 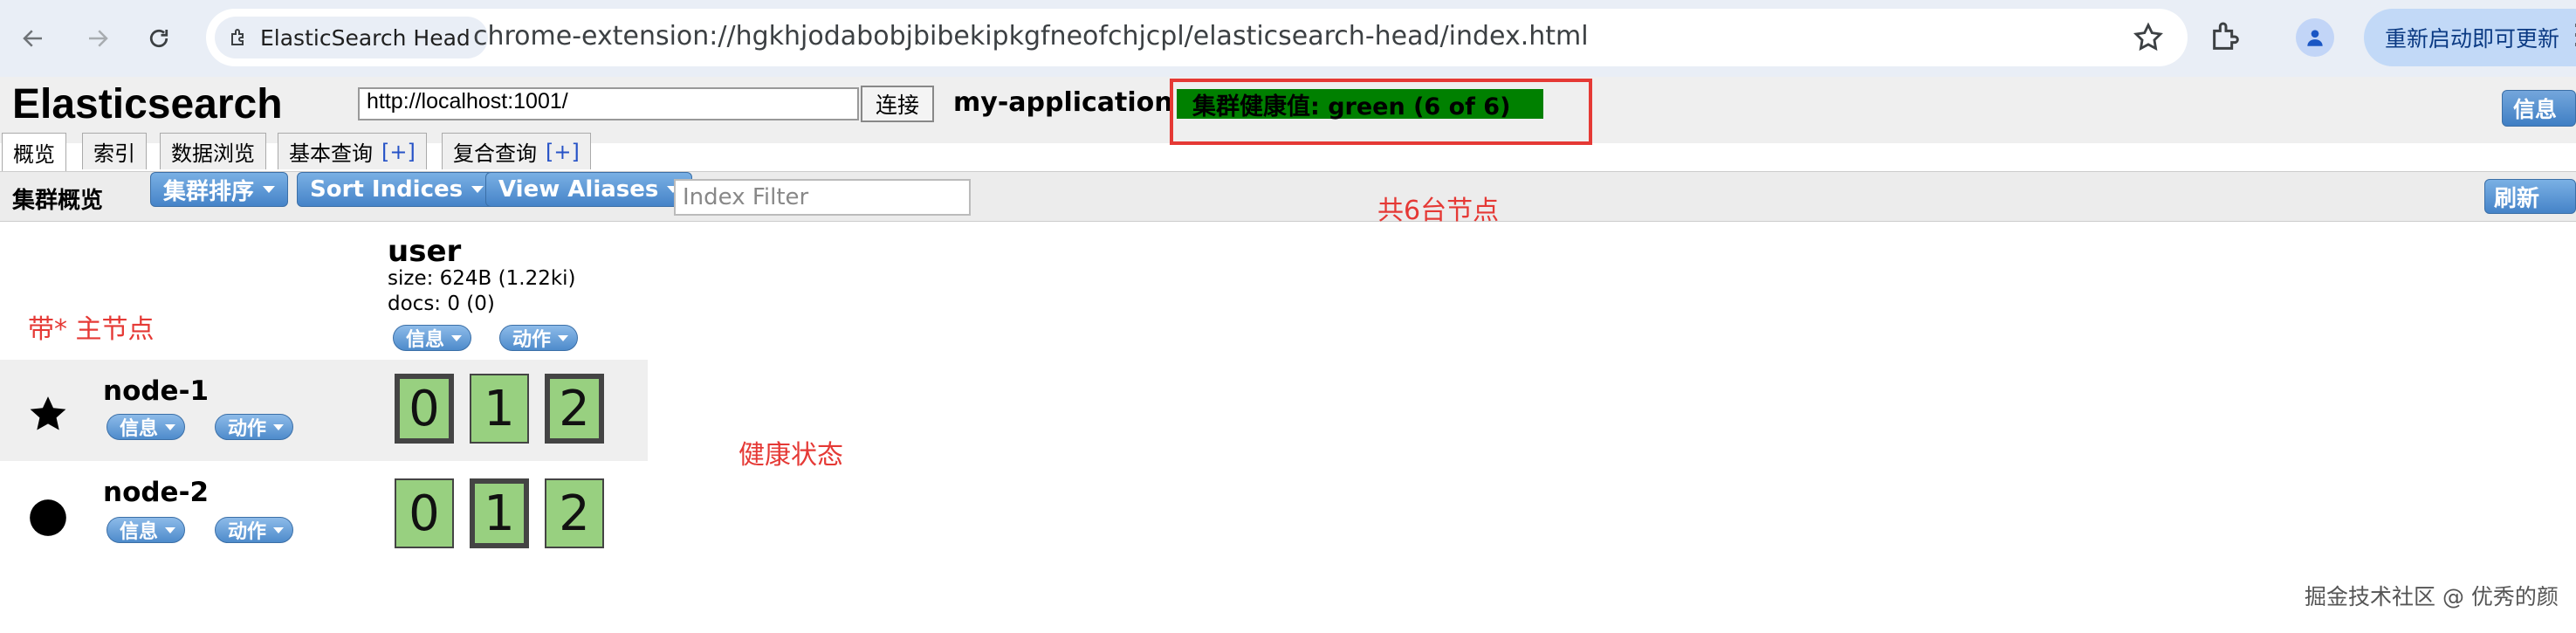 I want to click on back-arrow-icon, so click(x=33, y=38).